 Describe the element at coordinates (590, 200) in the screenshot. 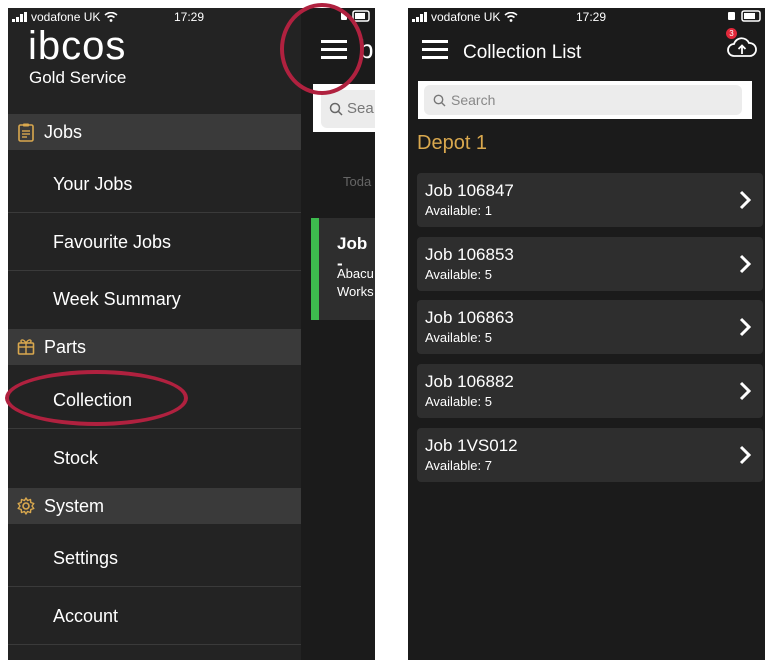

I see `job-list-item: Job 106847 Available: 1` at that location.